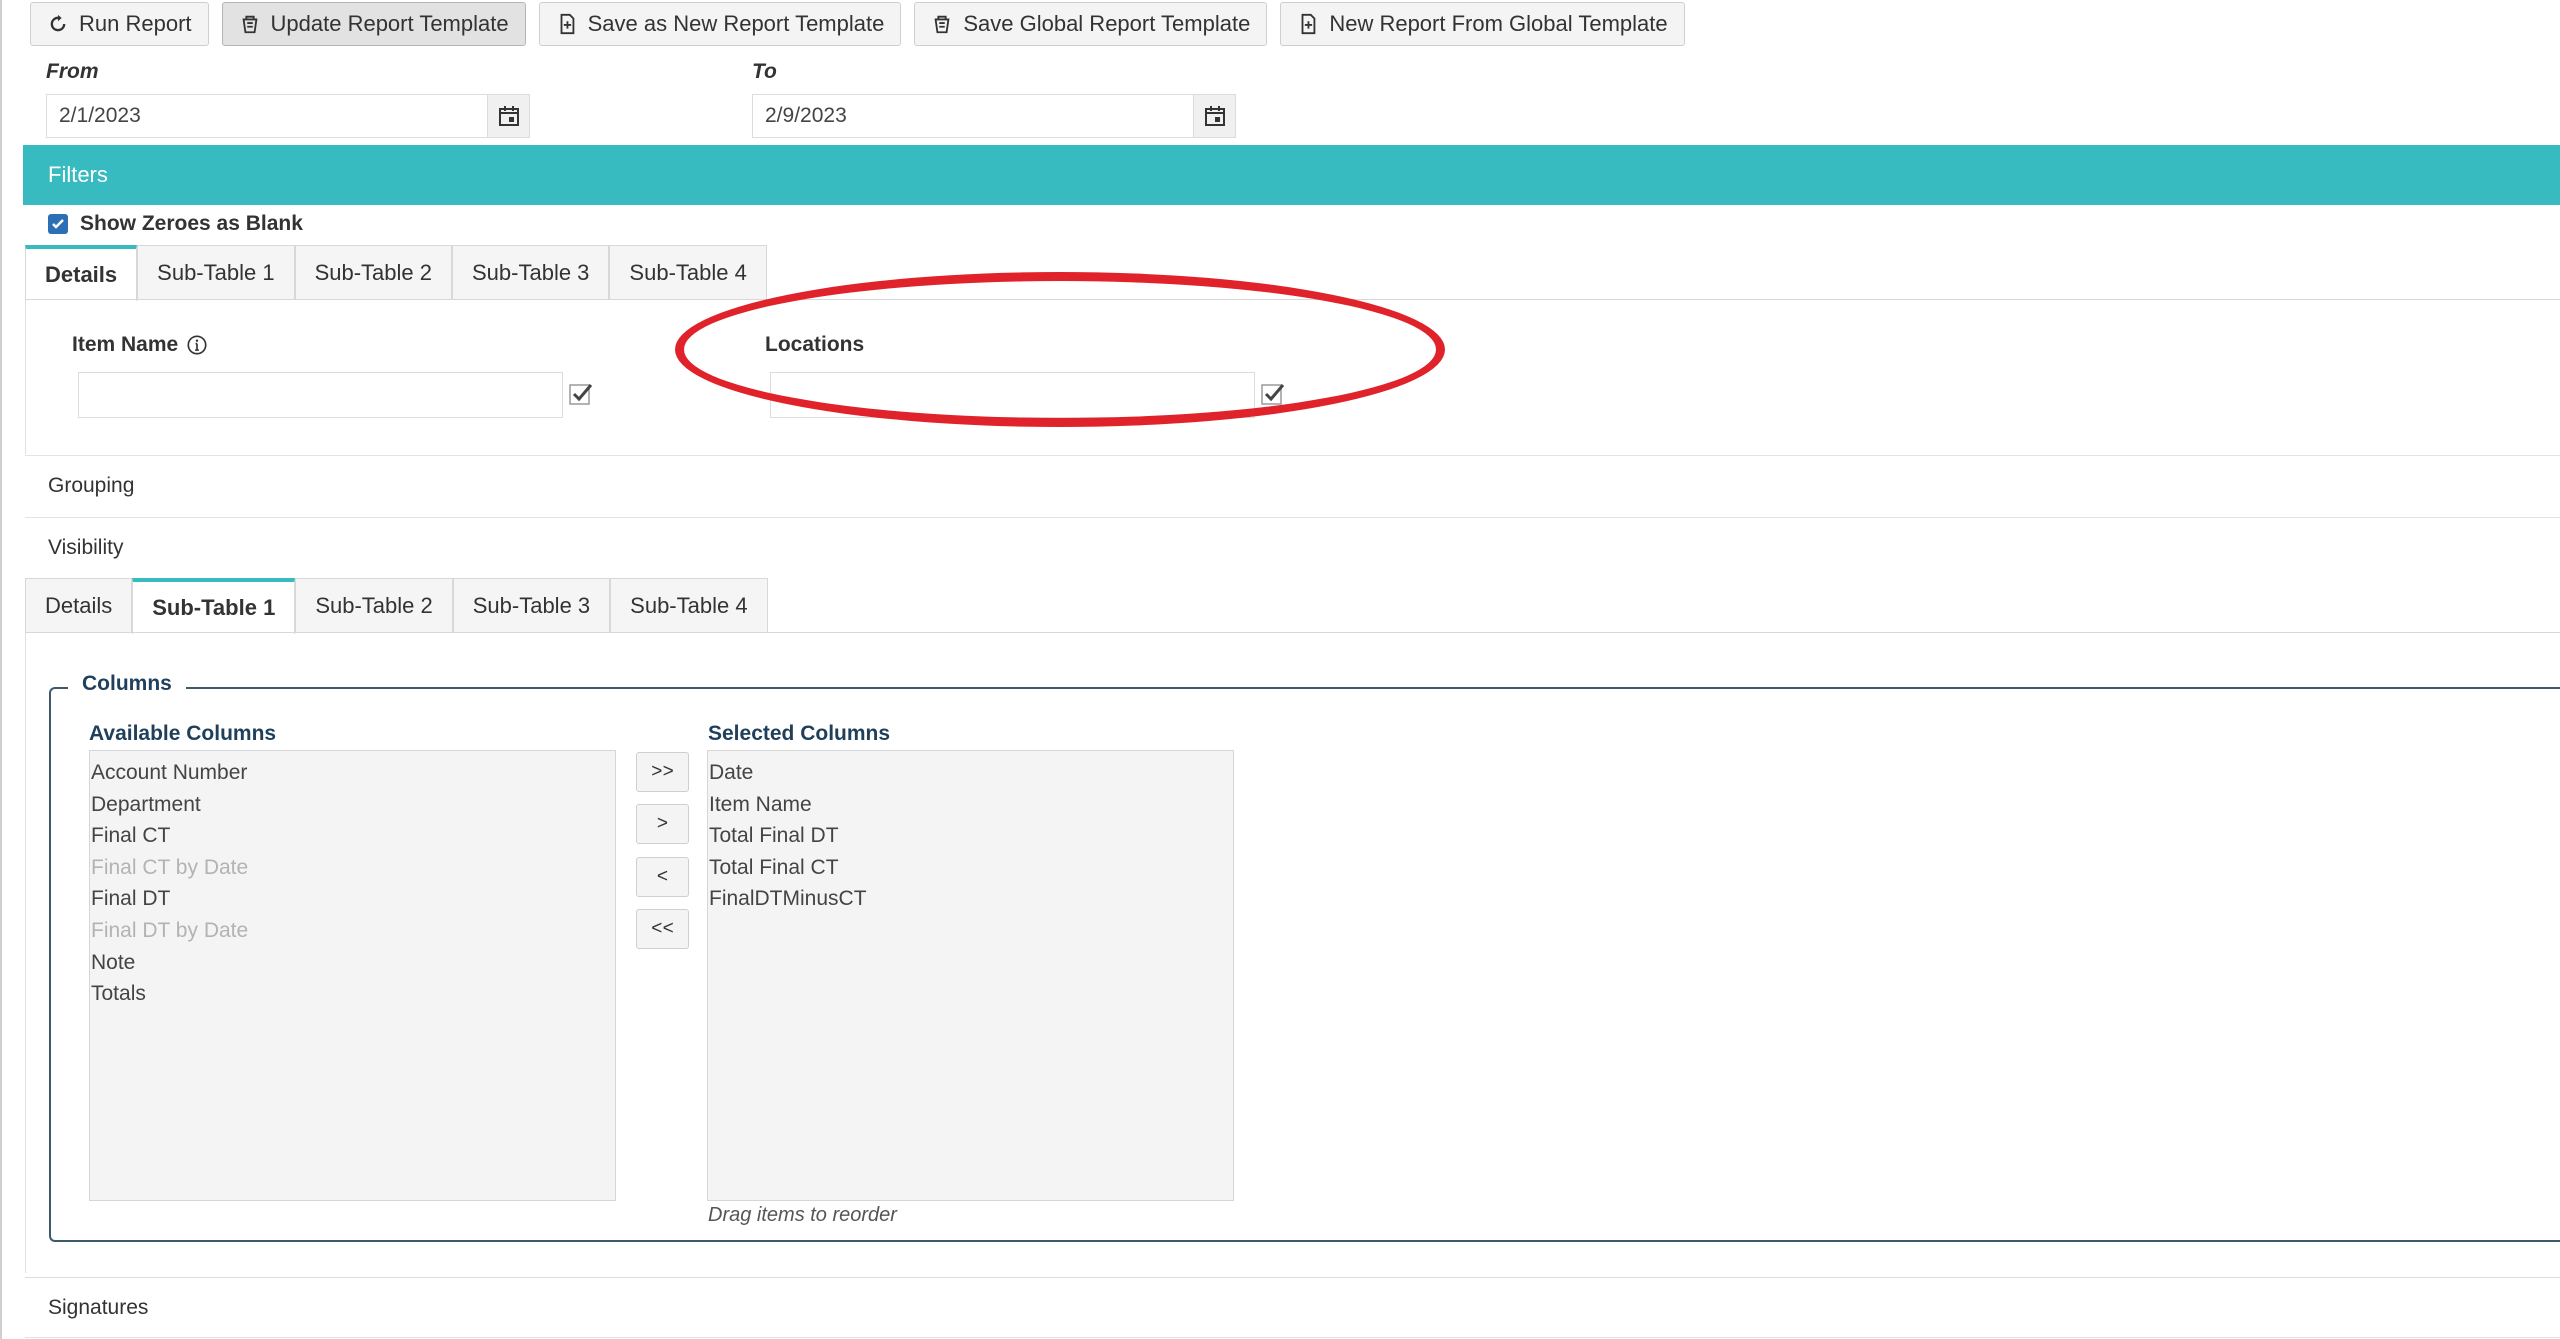  Describe the element at coordinates (1498, 23) in the screenshot. I see `new-report-from-global-template-label: New Report From Global Template` at that location.